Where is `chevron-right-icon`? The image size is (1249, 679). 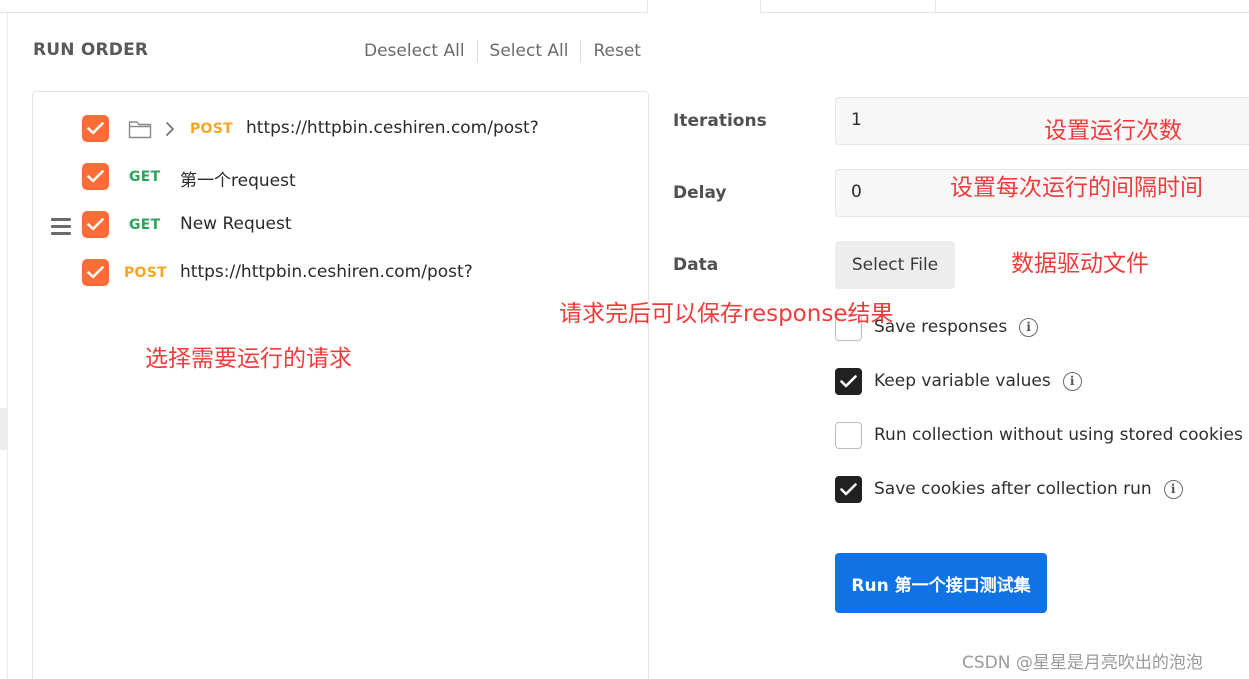
chevron-right-icon is located at coordinates (170, 129).